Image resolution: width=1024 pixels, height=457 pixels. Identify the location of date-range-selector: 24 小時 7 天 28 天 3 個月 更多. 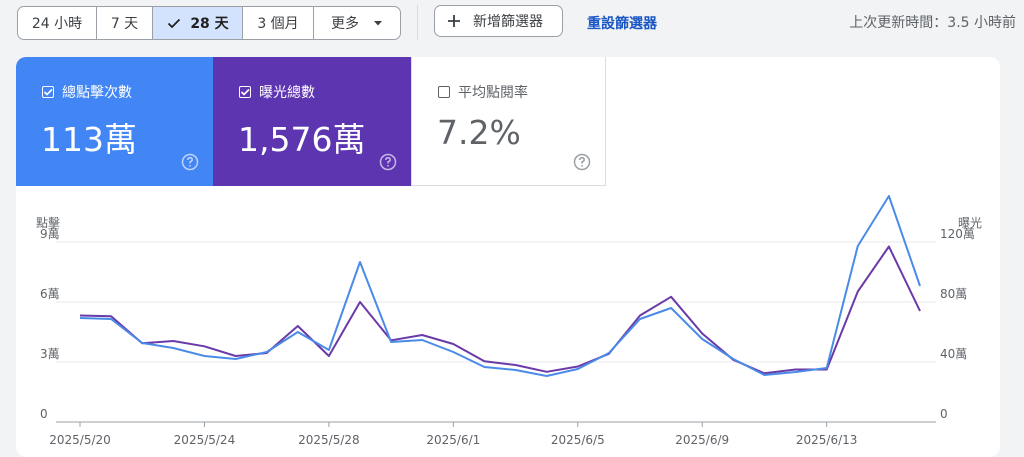
(209, 23).